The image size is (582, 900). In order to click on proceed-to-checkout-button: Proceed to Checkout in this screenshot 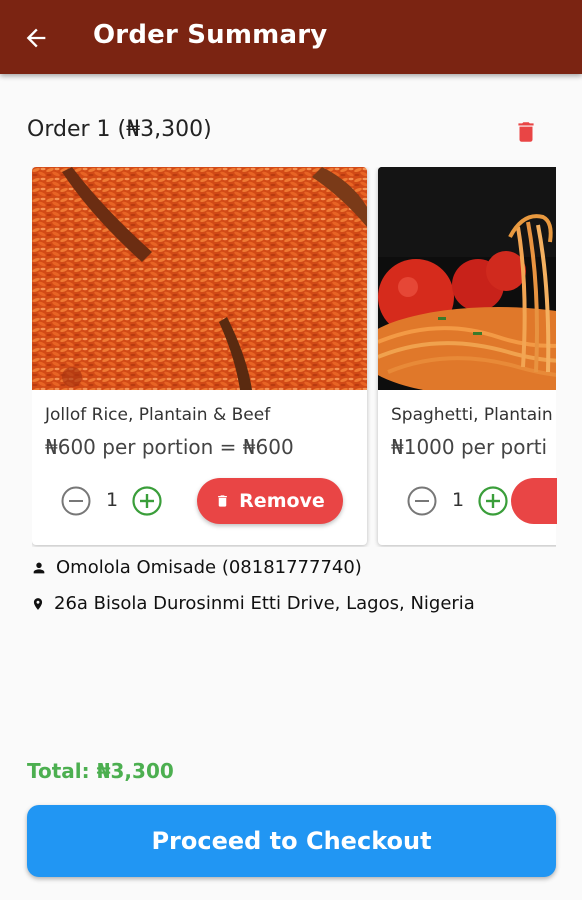, I will do `click(291, 841)`.